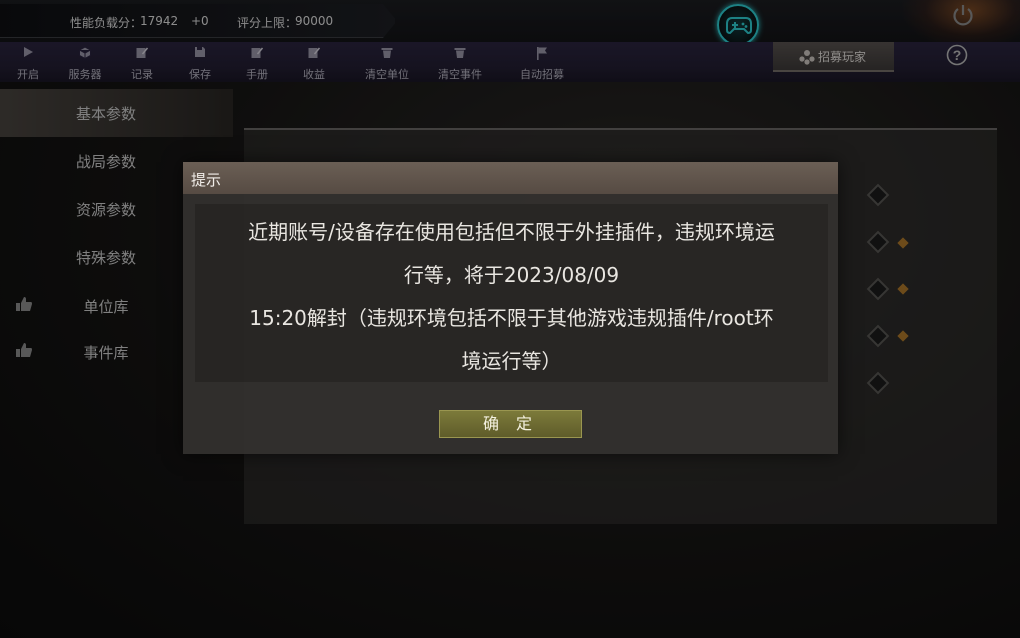  What do you see at coordinates (510, 424) in the screenshot?
I see `confirm-button: 确 定` at bounding box center [510, 424].